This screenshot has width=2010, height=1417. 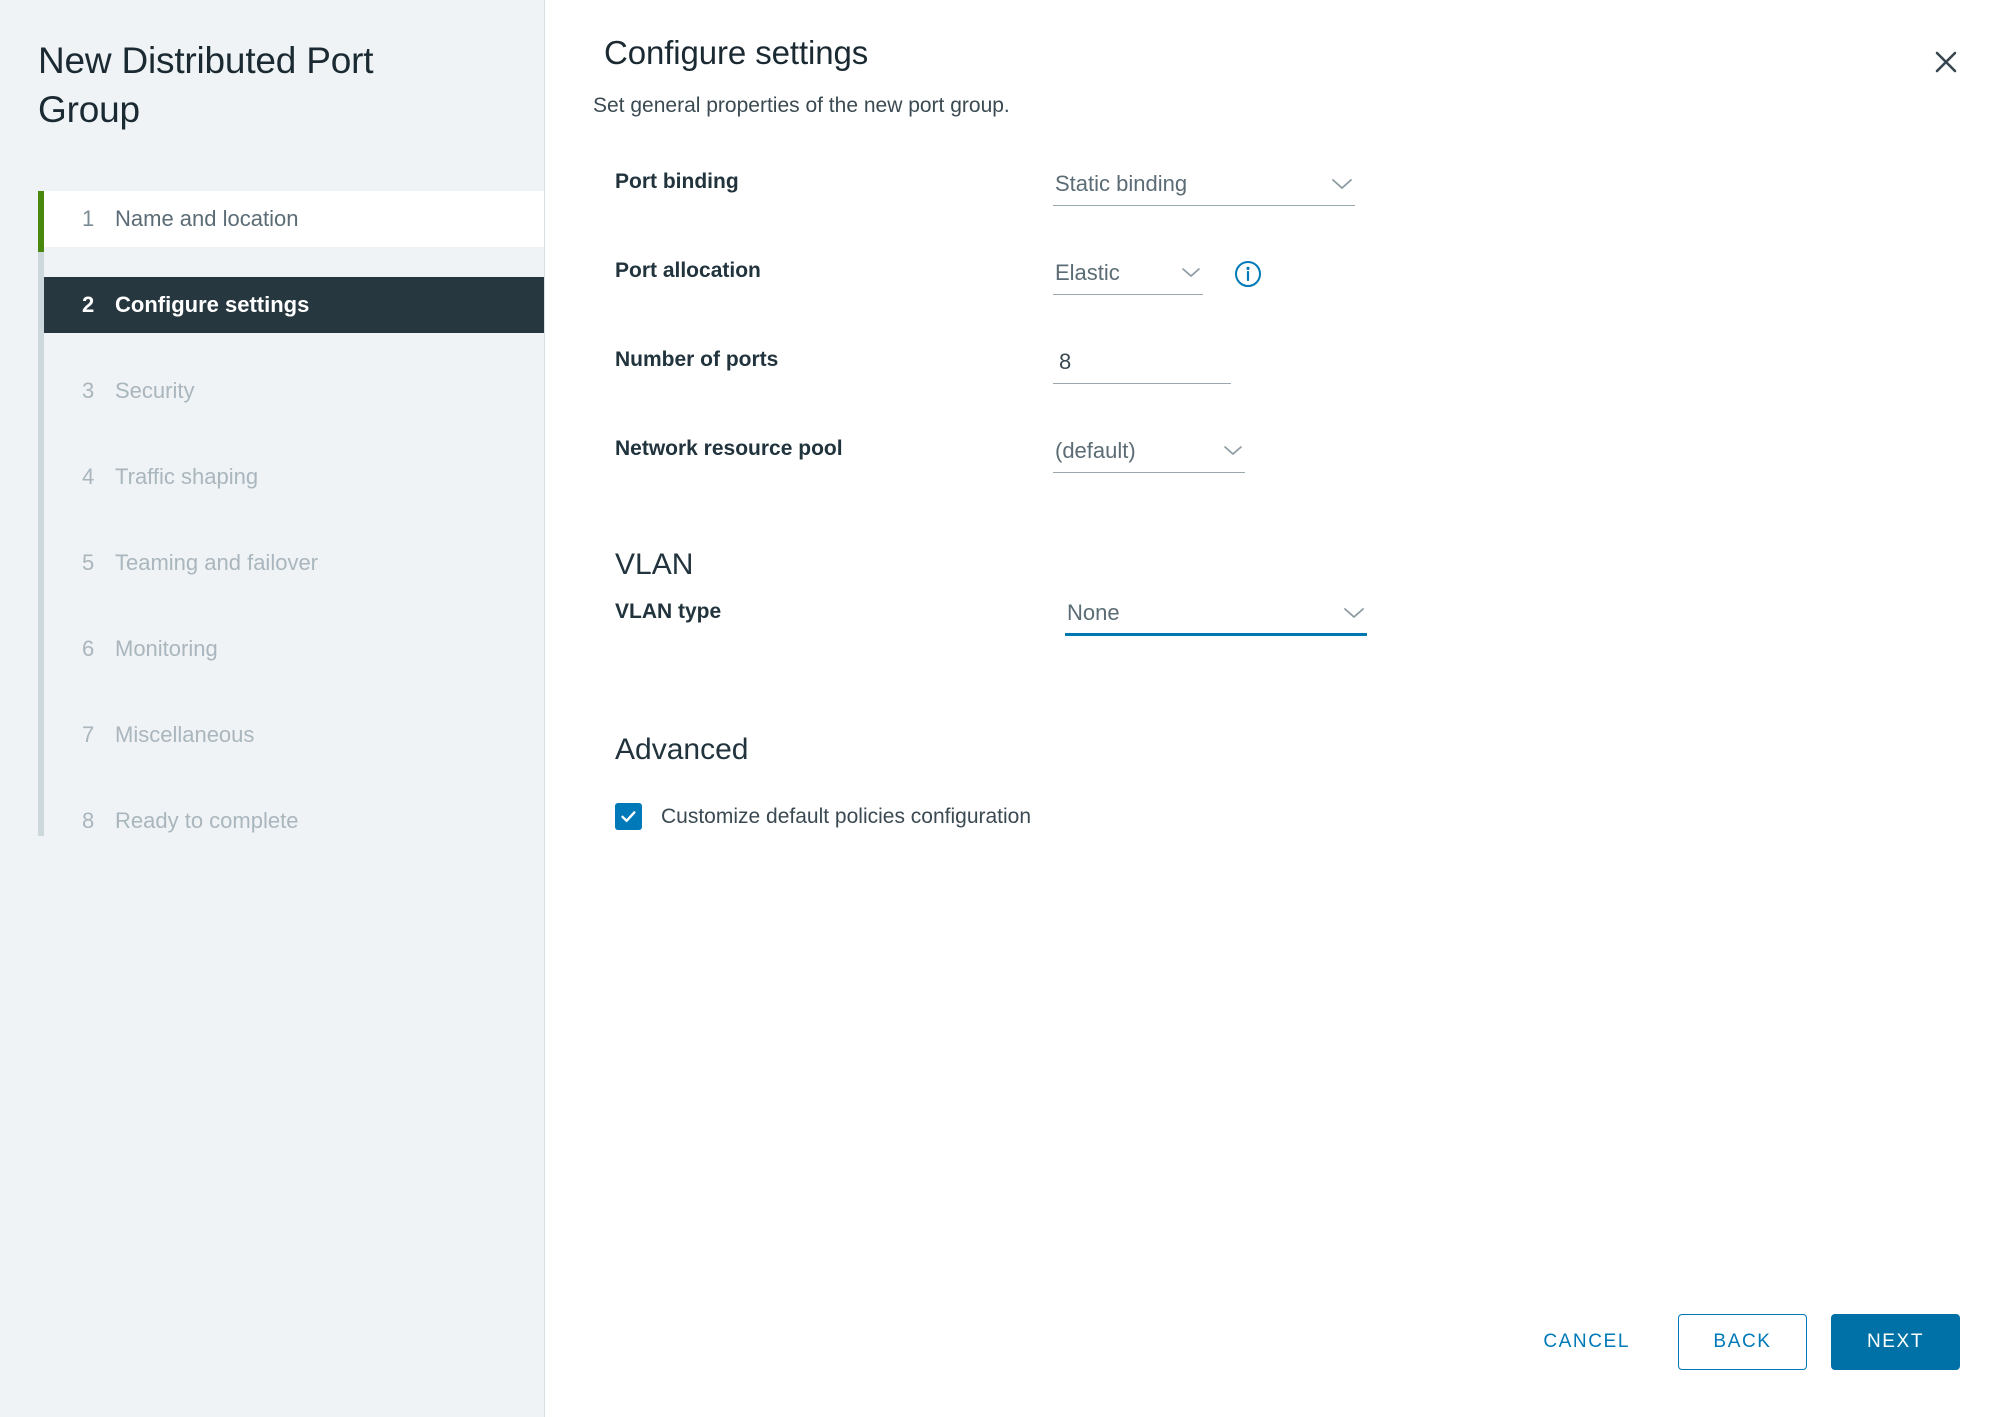 What do you see at coordinates (207, 821) in the screenshot?
I see `step-label: Ready to complete` at bounding box center [207, 821].